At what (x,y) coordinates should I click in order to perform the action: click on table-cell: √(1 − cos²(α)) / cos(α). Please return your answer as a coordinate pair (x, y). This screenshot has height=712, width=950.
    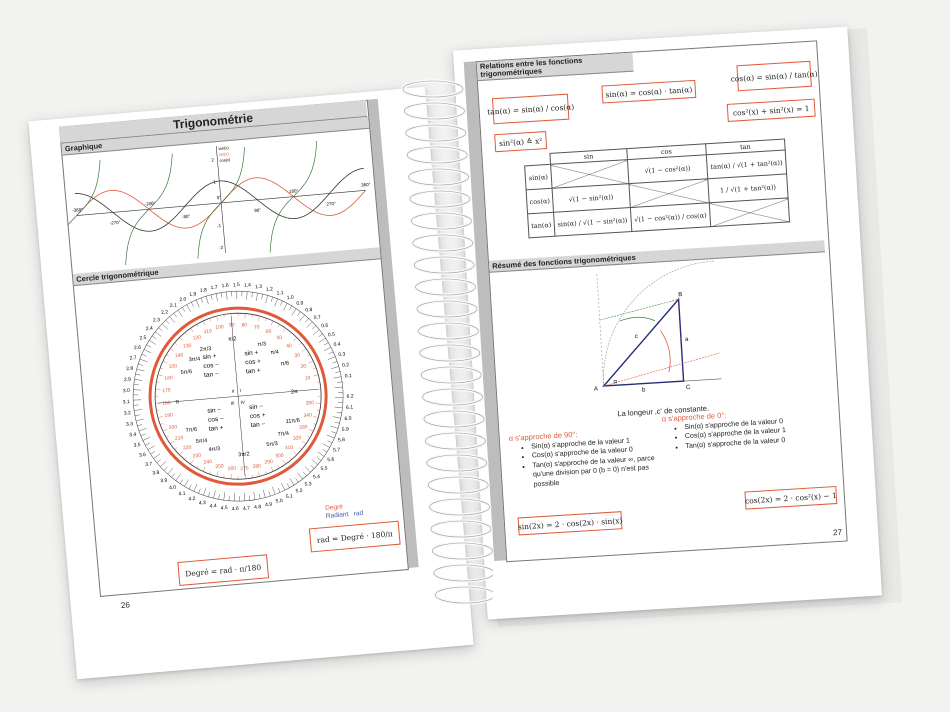
    Looking at the image, I should click on (670, 217).